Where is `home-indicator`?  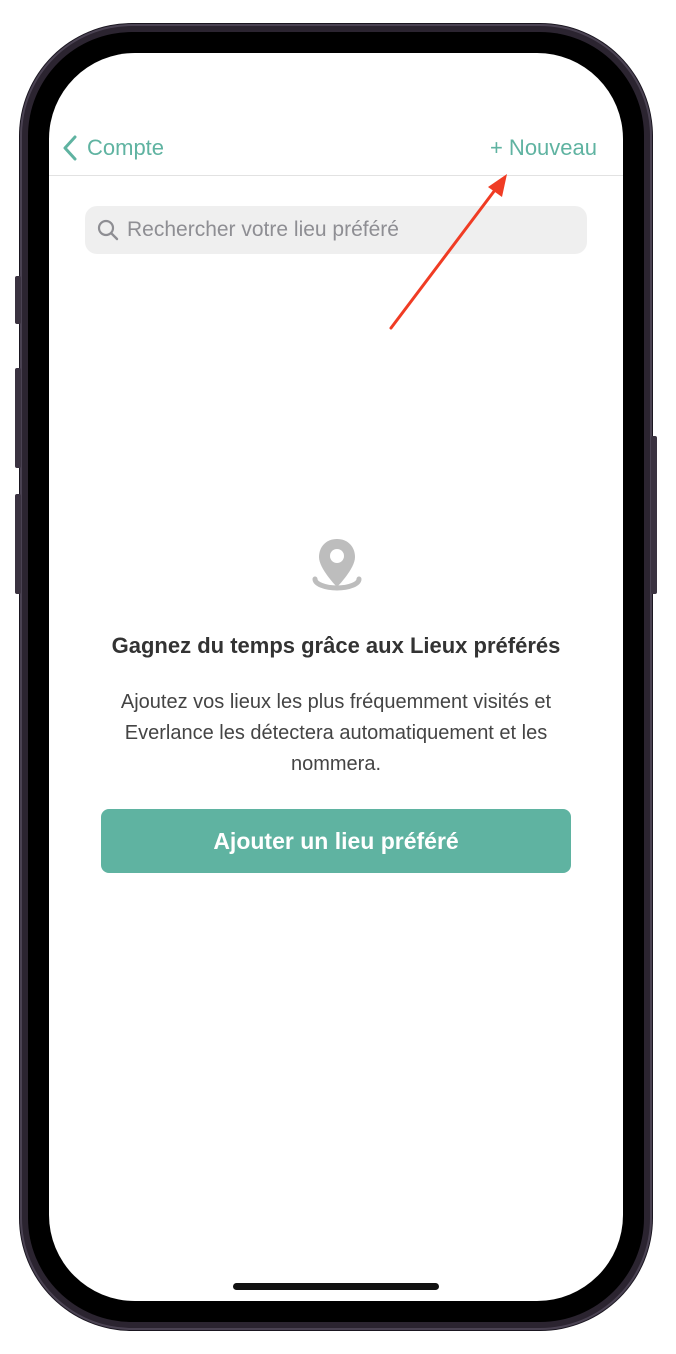 home-indicator is located at coordinates (336, 1286).